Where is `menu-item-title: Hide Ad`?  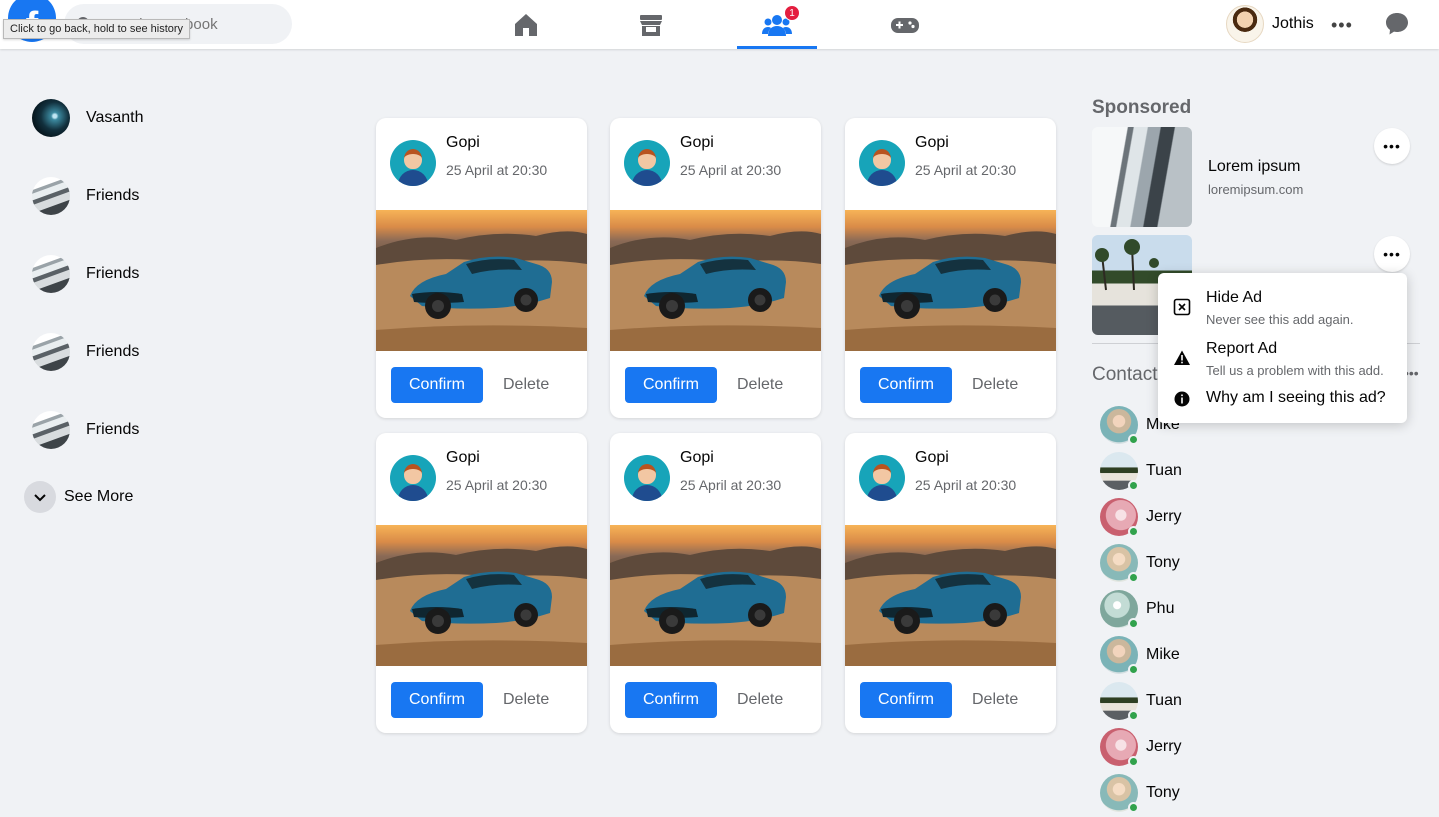 menu-item-title: Hide Ad is located at coordinates (1234, 297).